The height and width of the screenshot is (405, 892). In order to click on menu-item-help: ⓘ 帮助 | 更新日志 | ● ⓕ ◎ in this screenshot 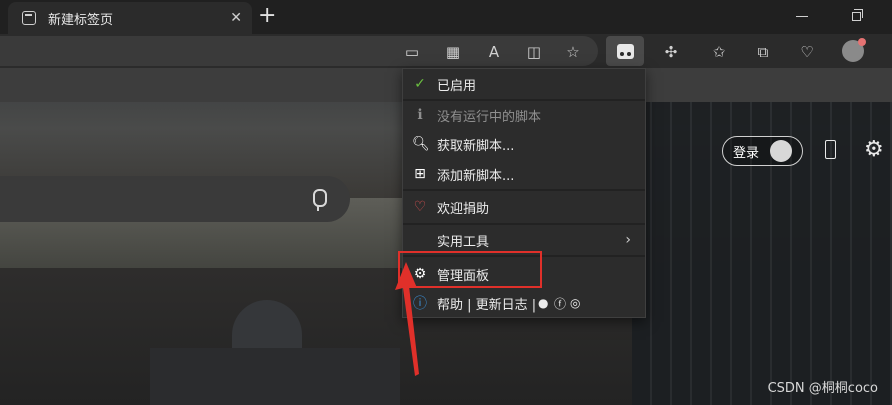, I will do `click(524, 303)`.